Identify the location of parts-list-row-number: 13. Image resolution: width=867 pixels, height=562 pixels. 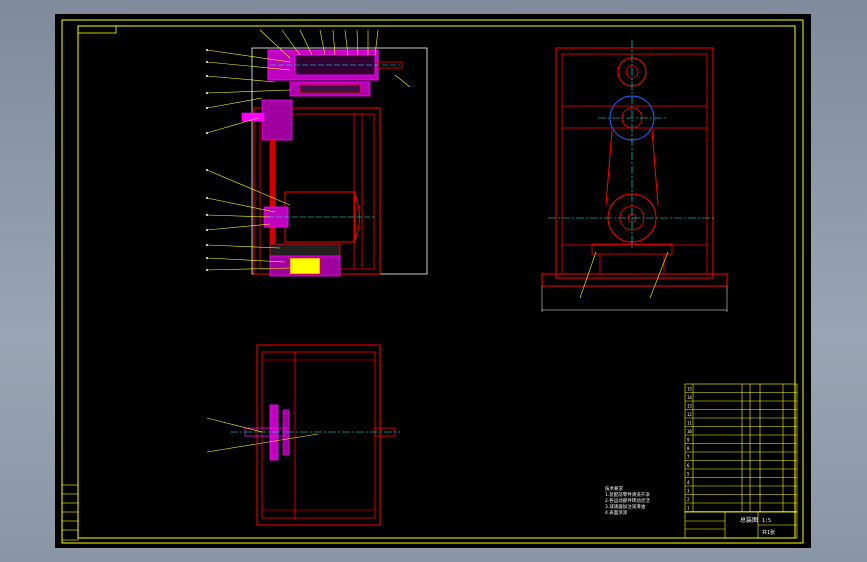
(689, 406).